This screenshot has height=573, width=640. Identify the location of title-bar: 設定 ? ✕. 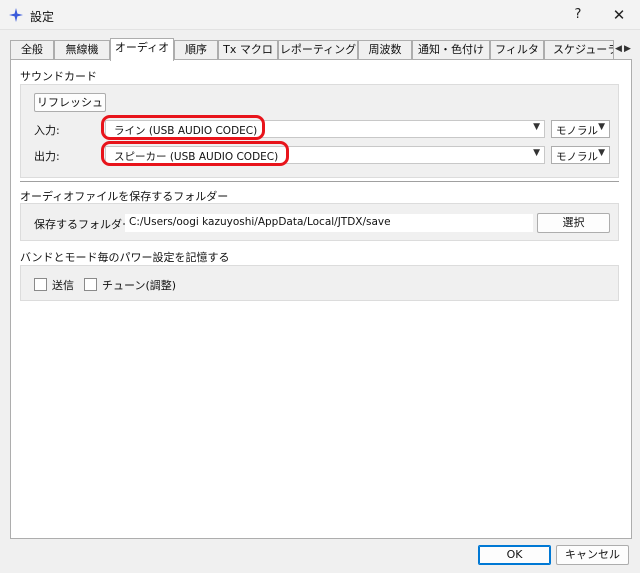
(320, 15).